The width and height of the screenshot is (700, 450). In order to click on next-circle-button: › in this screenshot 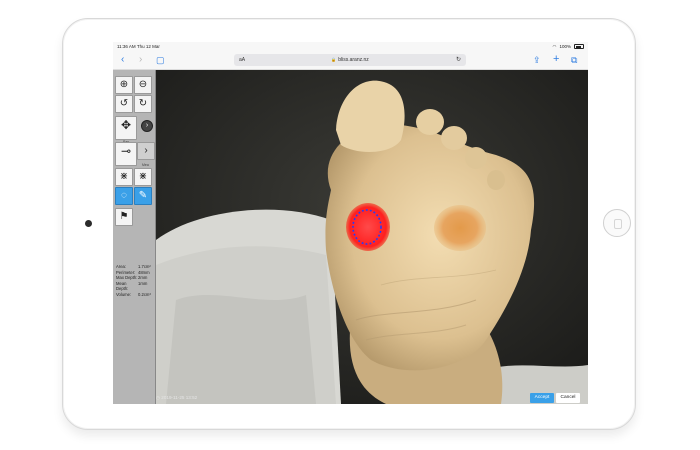, I will do `click(147, 126)`.